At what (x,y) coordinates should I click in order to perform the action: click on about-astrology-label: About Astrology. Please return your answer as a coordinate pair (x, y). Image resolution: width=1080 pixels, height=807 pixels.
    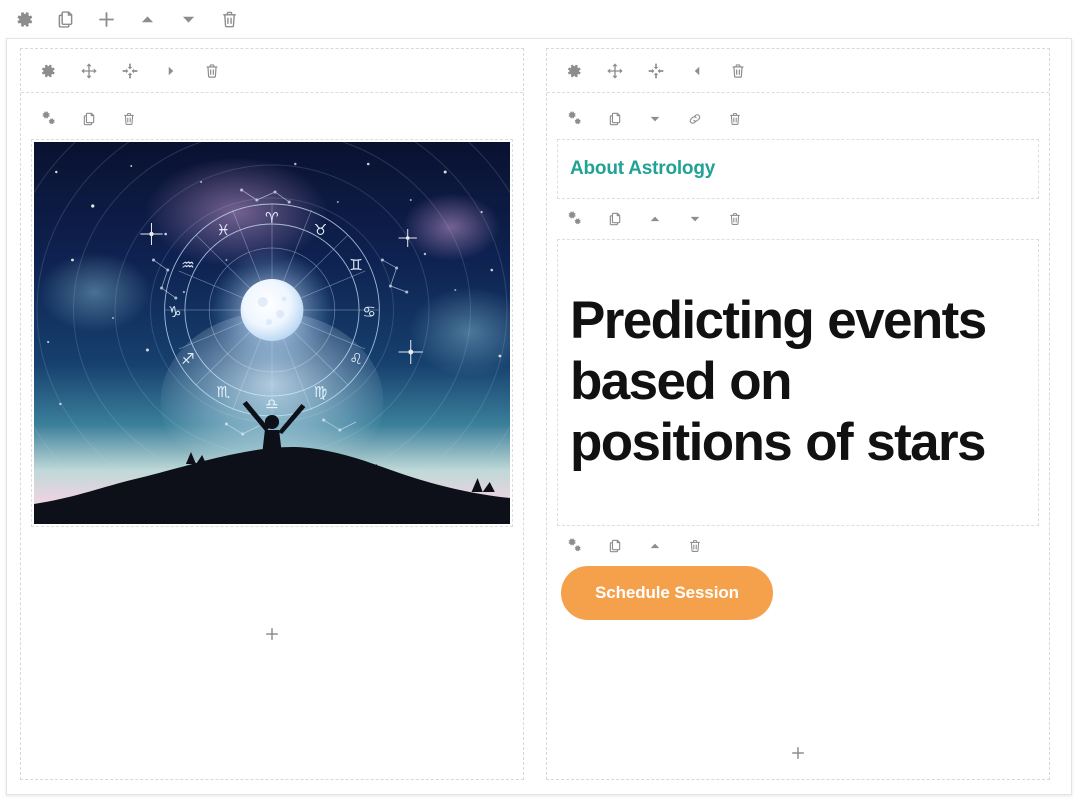
    Looking at the image, I should click on (798, 169).